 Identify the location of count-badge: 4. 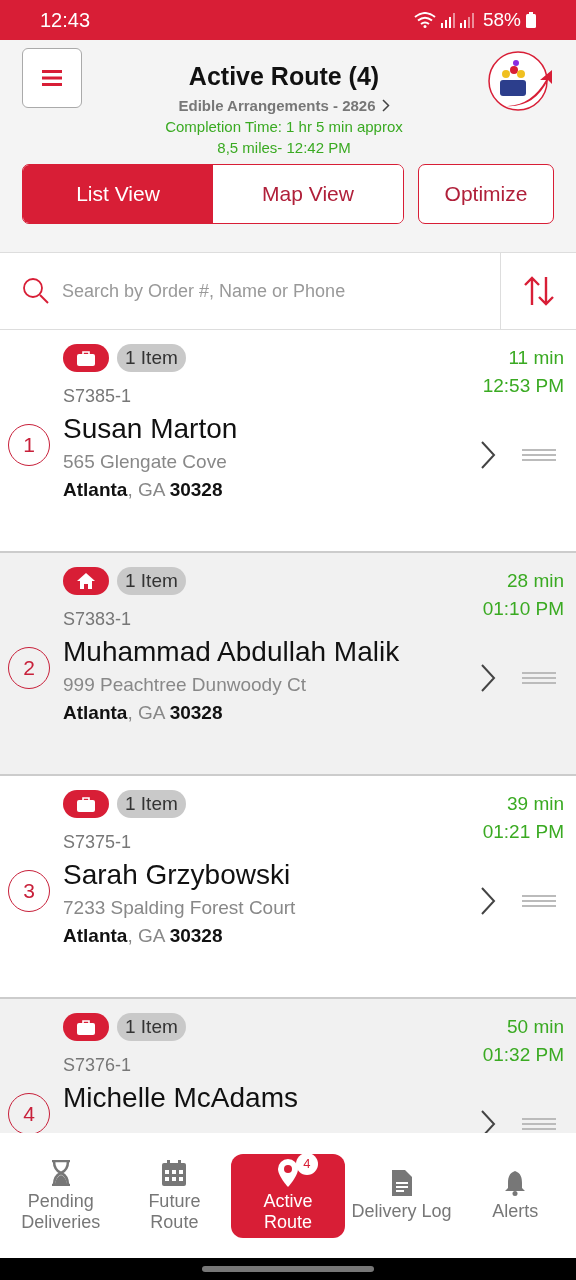
(307, 1163).